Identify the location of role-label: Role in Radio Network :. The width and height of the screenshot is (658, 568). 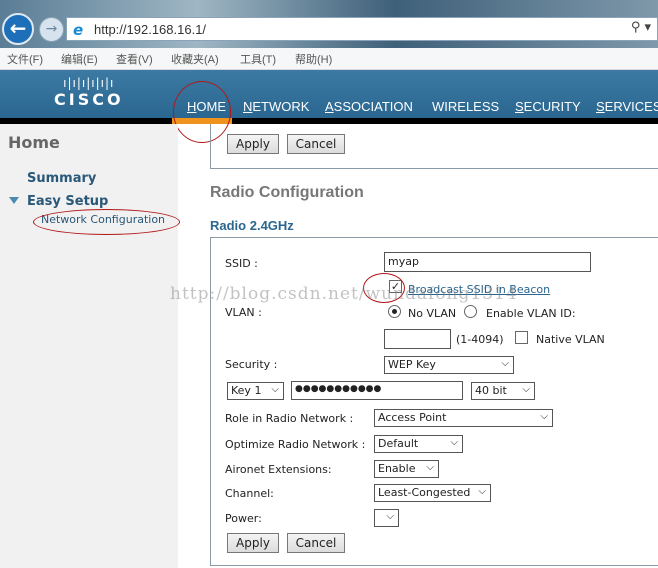
(289, 418).